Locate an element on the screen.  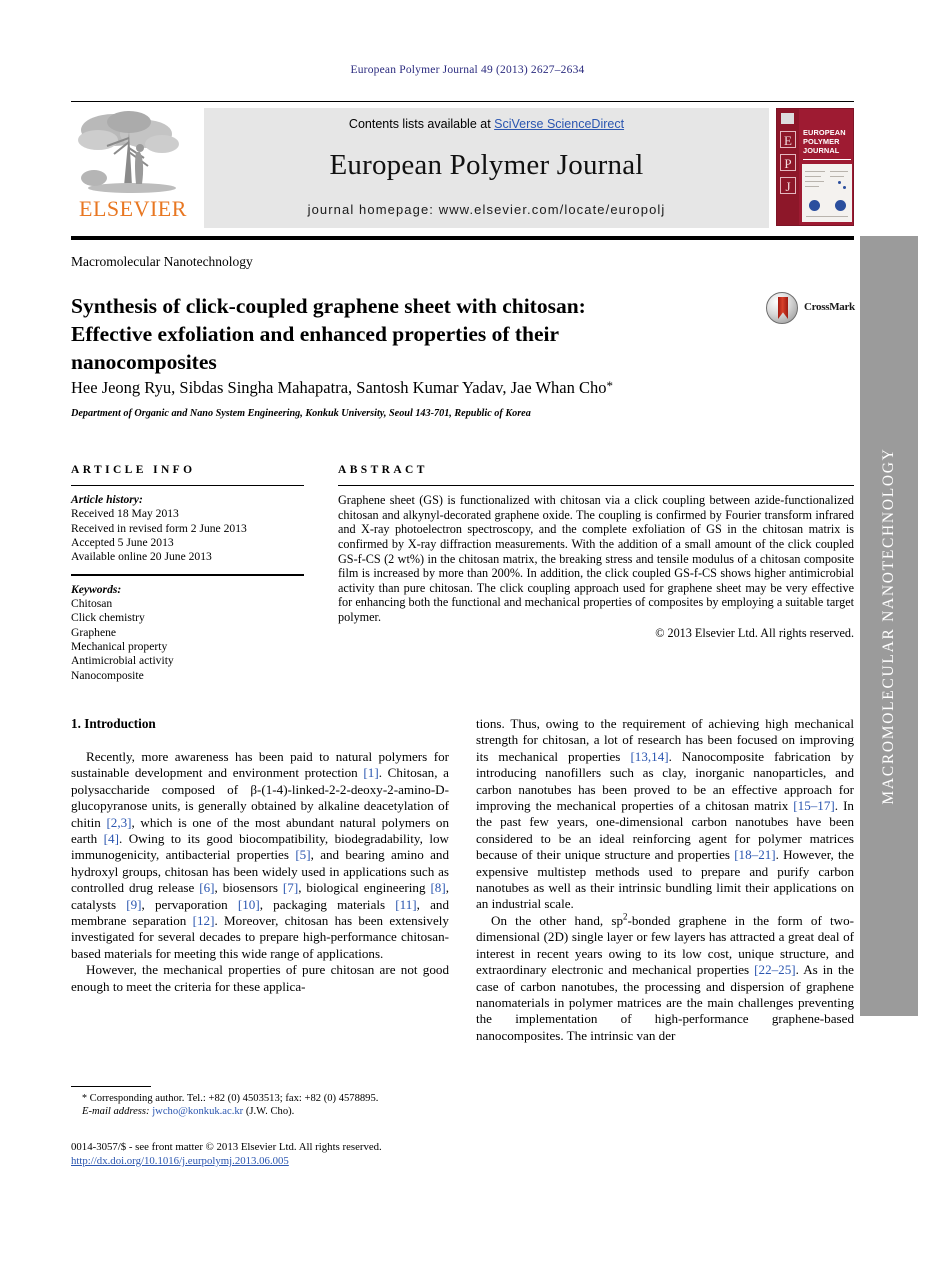
corresponding-author-marker: * is located at coordinates (610, 385).